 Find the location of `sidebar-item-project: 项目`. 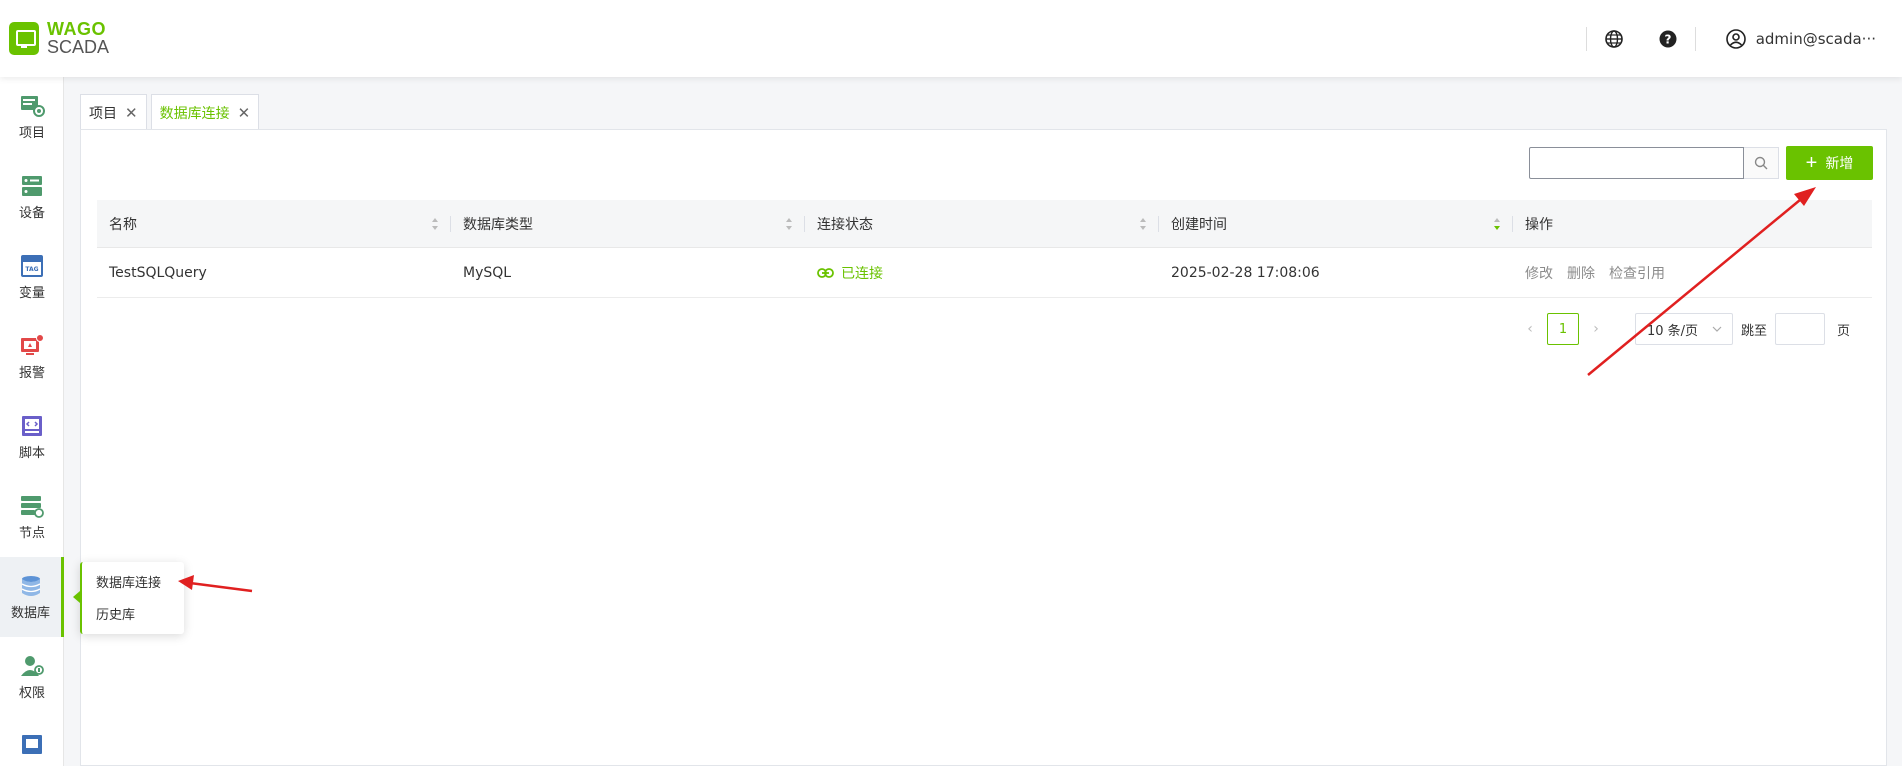

sidebar-item-project: 项目 is located at coordinates (32, 117).